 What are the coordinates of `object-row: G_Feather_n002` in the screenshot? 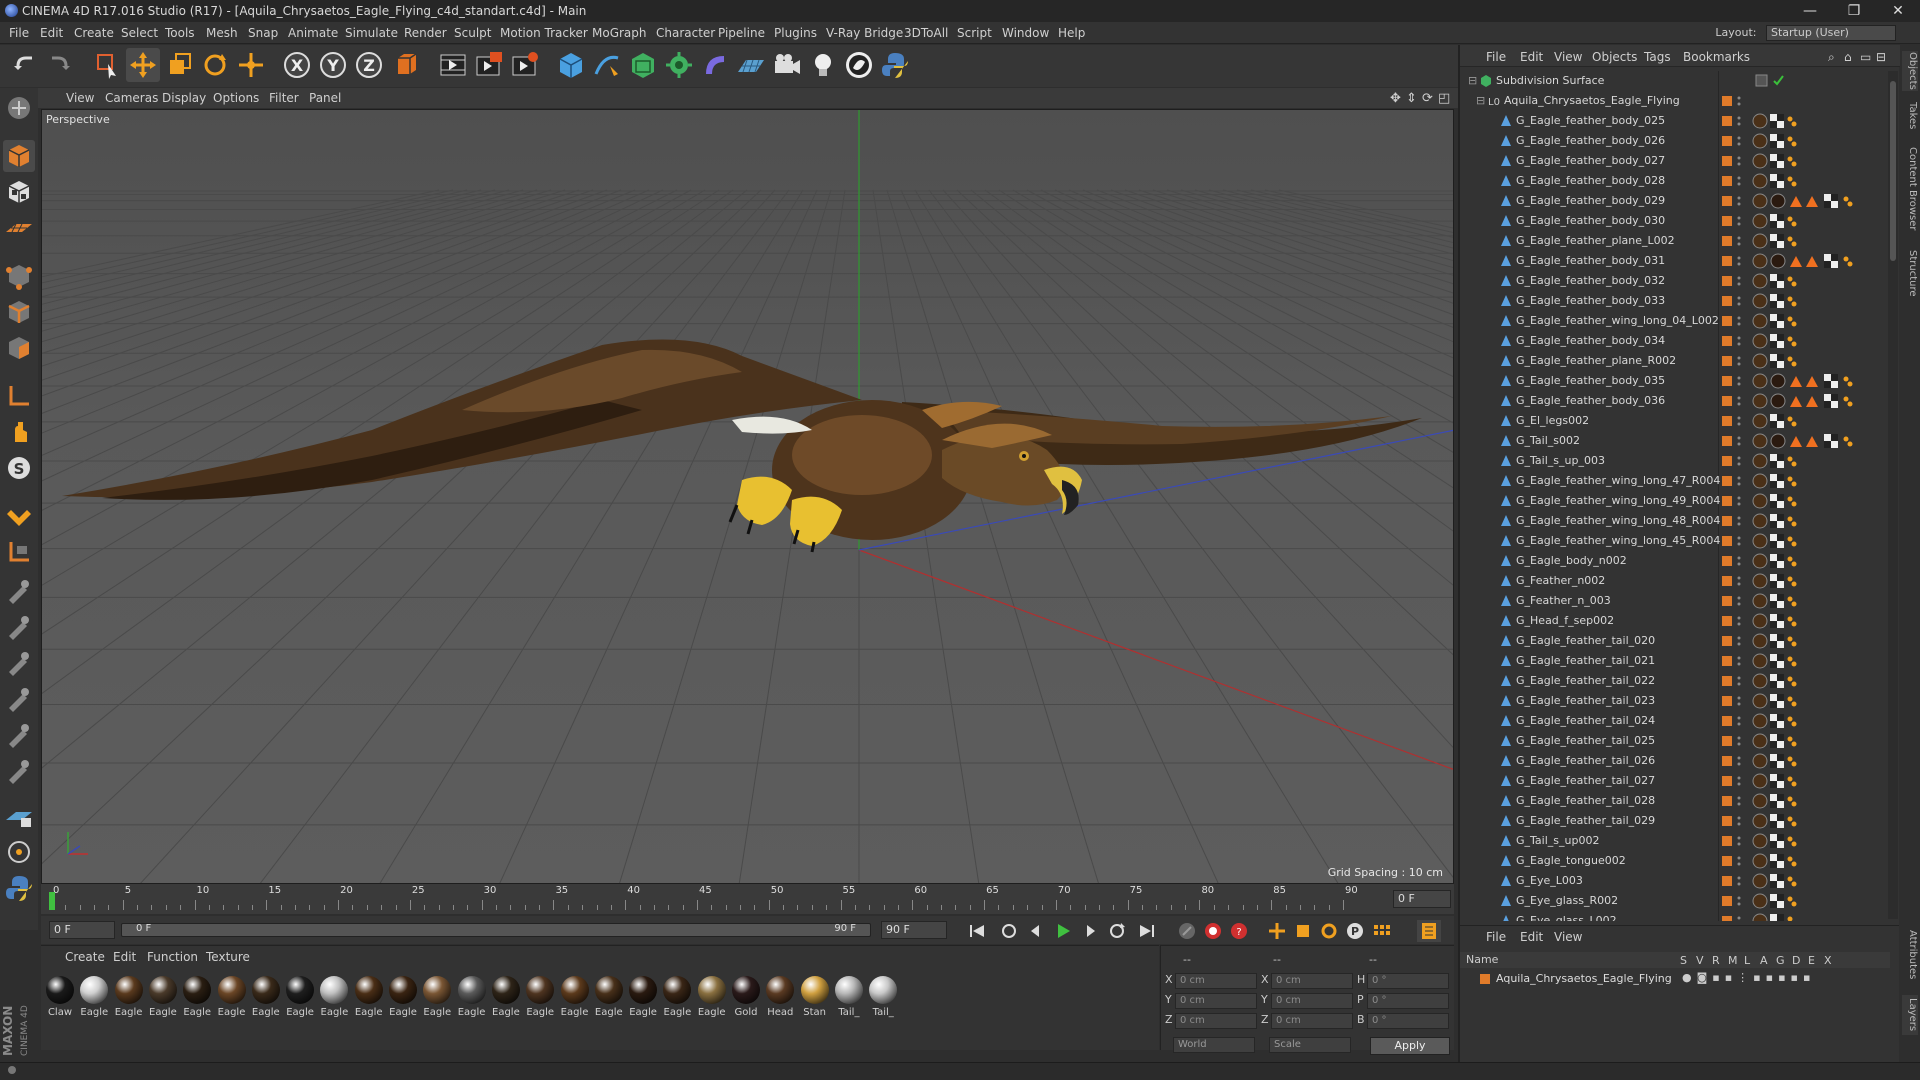 It's located at (1675, 581).